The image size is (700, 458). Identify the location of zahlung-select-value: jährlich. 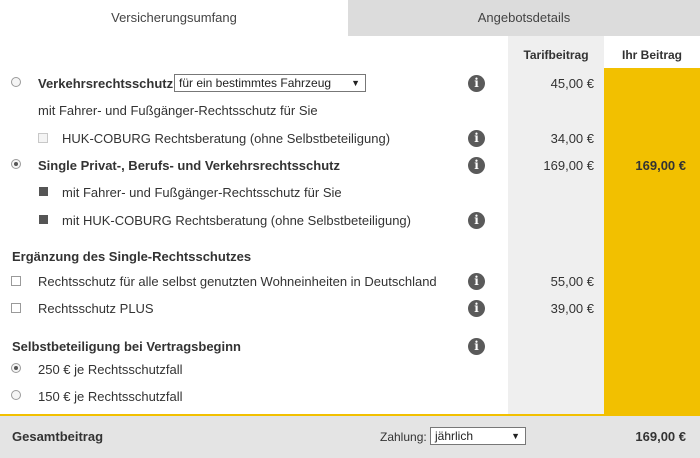
(454, 436).